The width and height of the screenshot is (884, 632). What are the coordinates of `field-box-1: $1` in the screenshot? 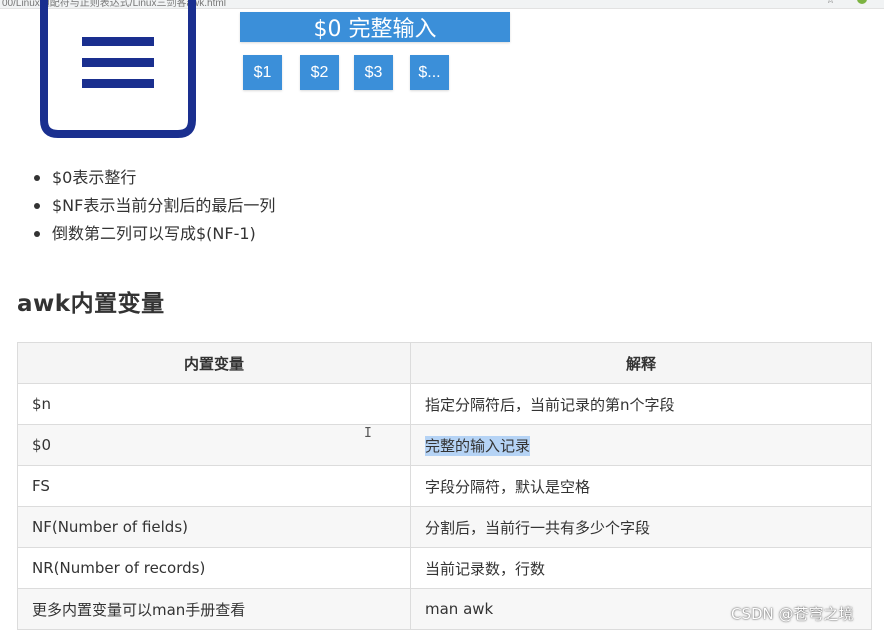 It's located at (262, 72).